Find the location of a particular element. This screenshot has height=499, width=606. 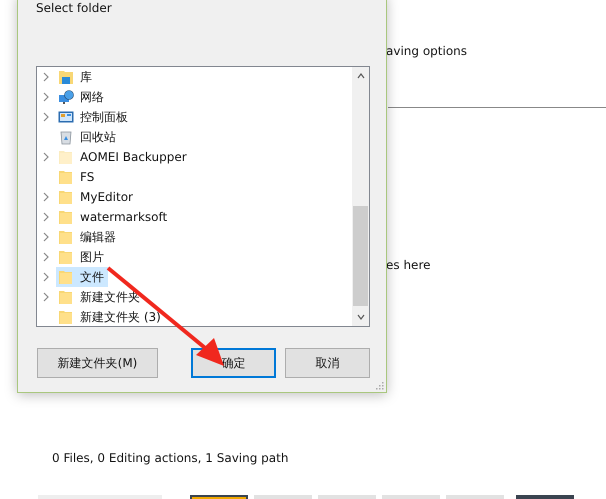

dialog-button: 新建文件夹(M) is located at coordinates (97, 363).